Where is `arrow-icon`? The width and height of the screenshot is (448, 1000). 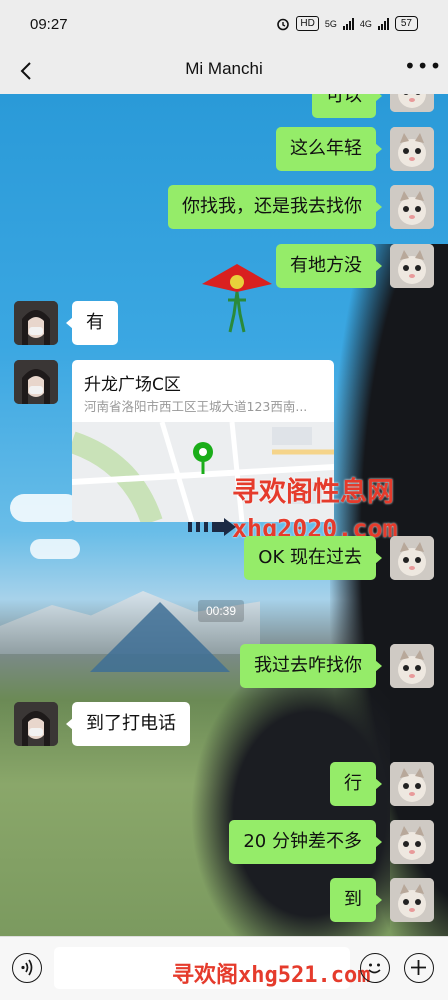 arrow-icon is located at coordinates (212, 527).